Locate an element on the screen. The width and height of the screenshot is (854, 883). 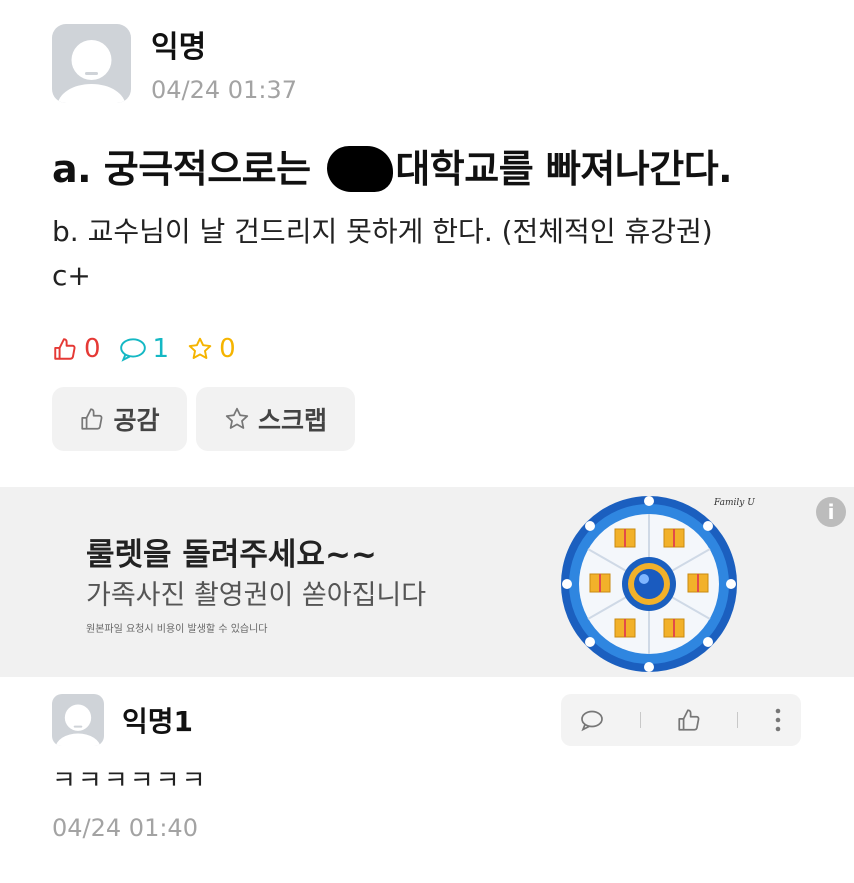
brand-logo: Family U is located at coordinates (734, 503).